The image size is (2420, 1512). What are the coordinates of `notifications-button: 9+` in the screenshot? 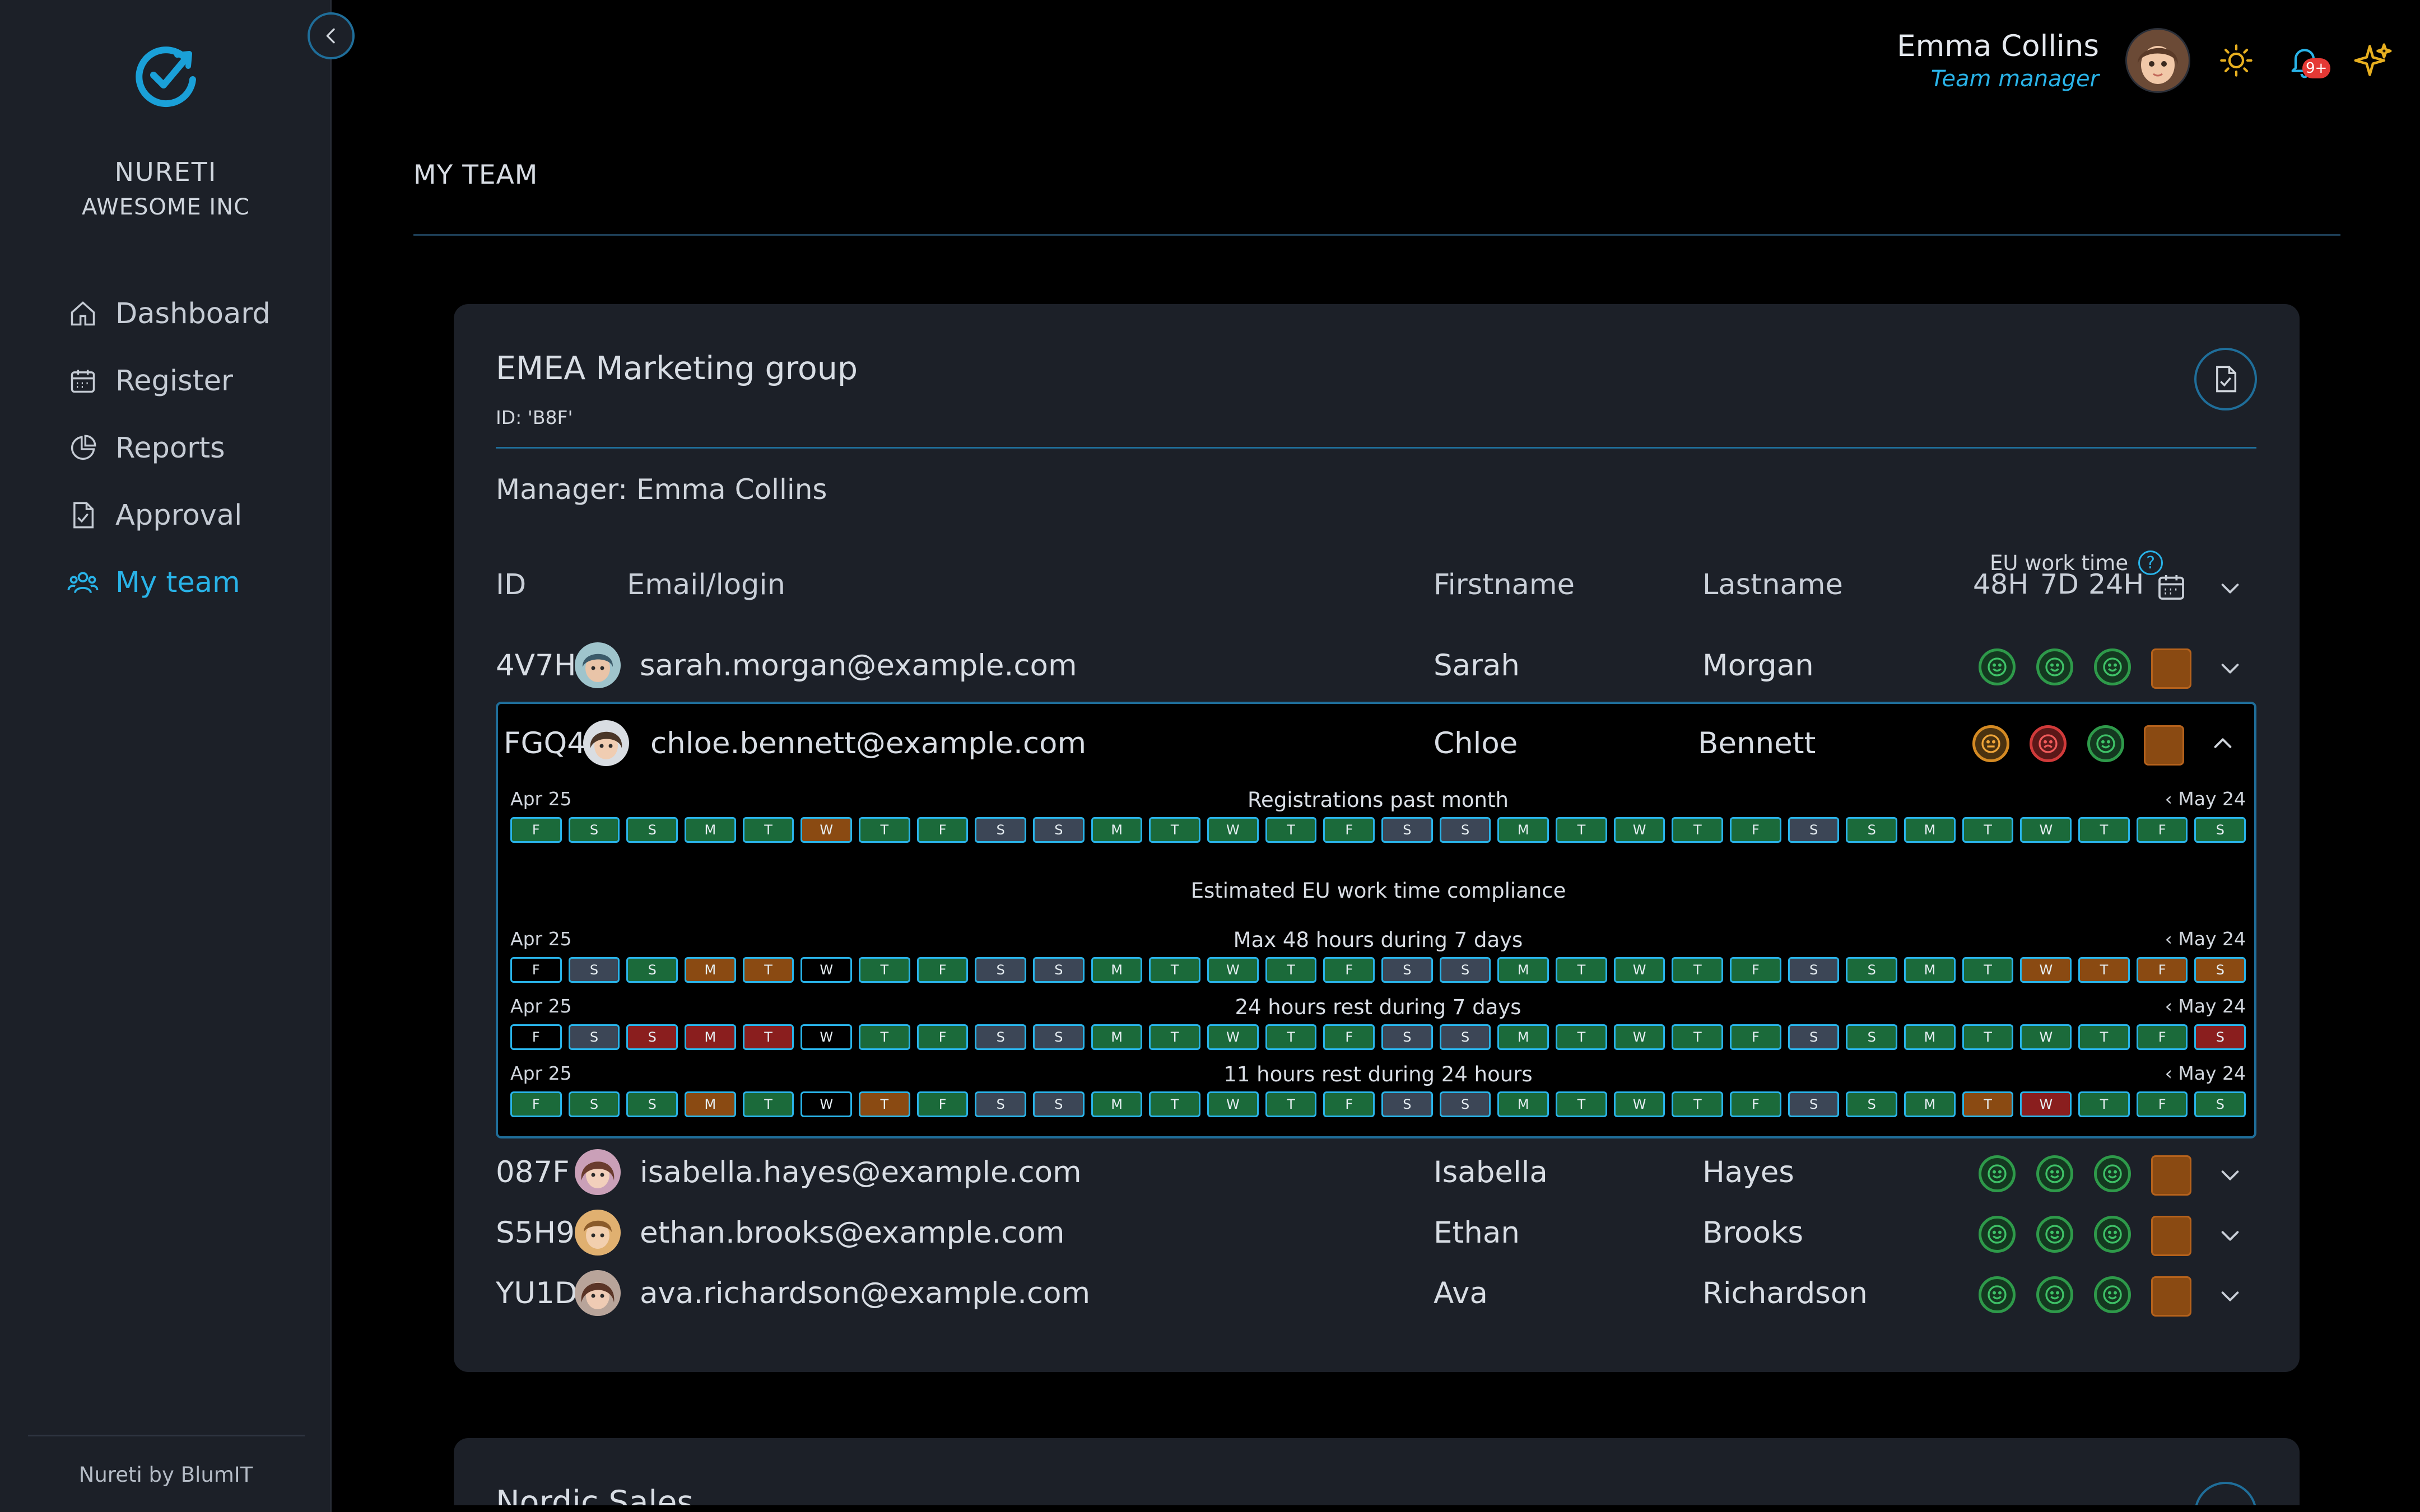 It's located at (2307, 61).